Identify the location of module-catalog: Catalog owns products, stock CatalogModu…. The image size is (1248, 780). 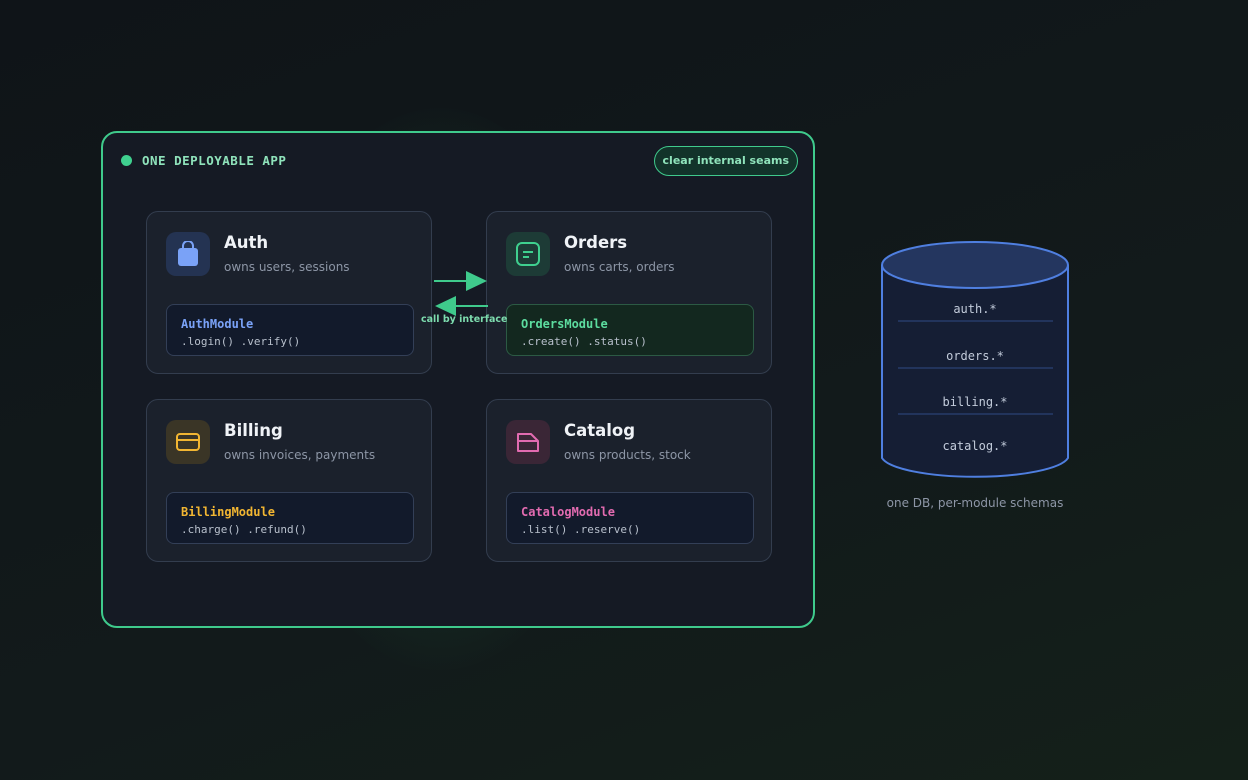
(629, 480).